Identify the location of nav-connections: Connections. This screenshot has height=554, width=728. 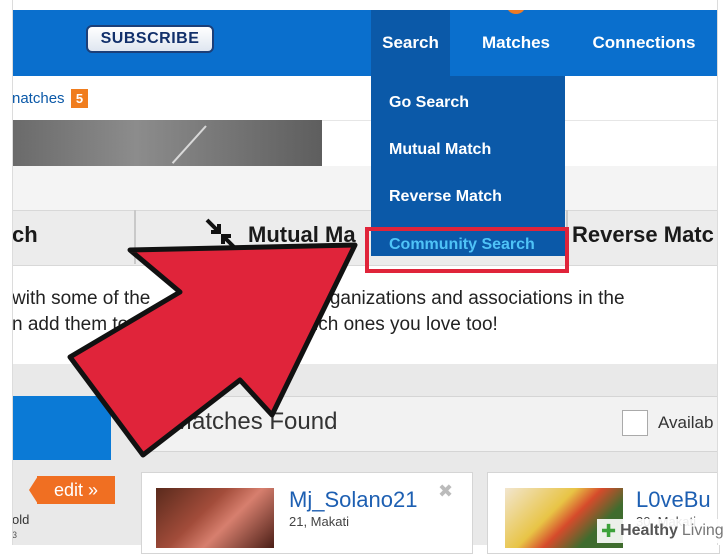
(644, 43).